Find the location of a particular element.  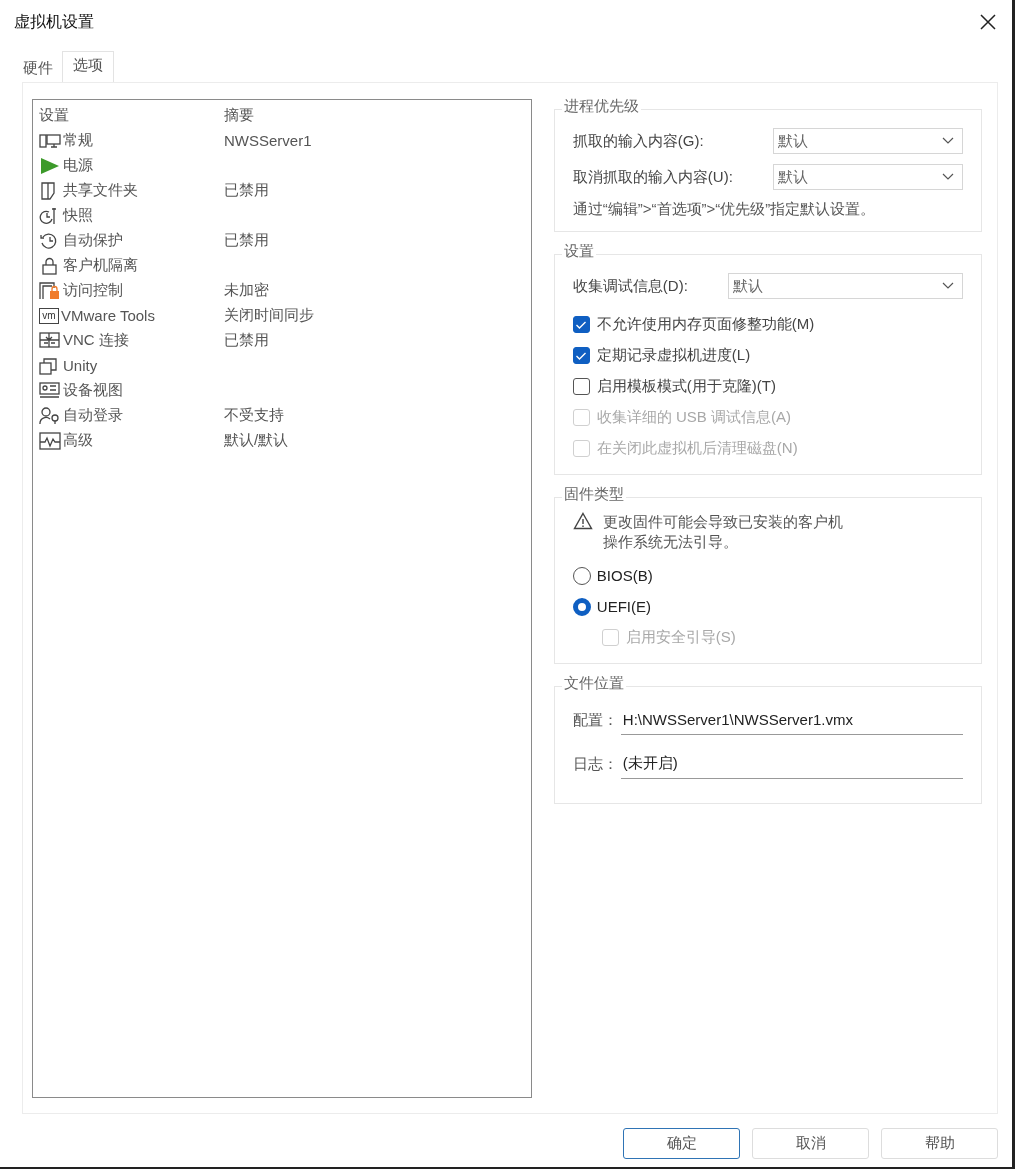

group-title: 设置 is located at coordinates (578, 251).